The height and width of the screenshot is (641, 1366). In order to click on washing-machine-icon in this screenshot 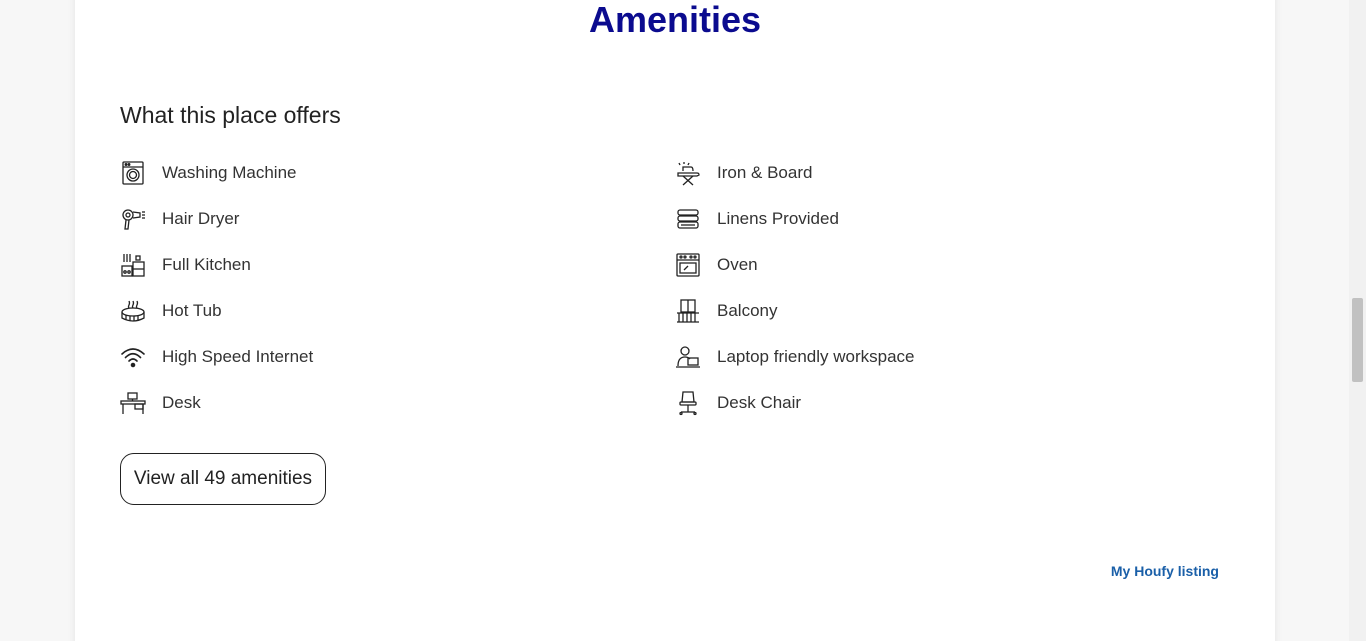, I will do `click(133, 173)`.